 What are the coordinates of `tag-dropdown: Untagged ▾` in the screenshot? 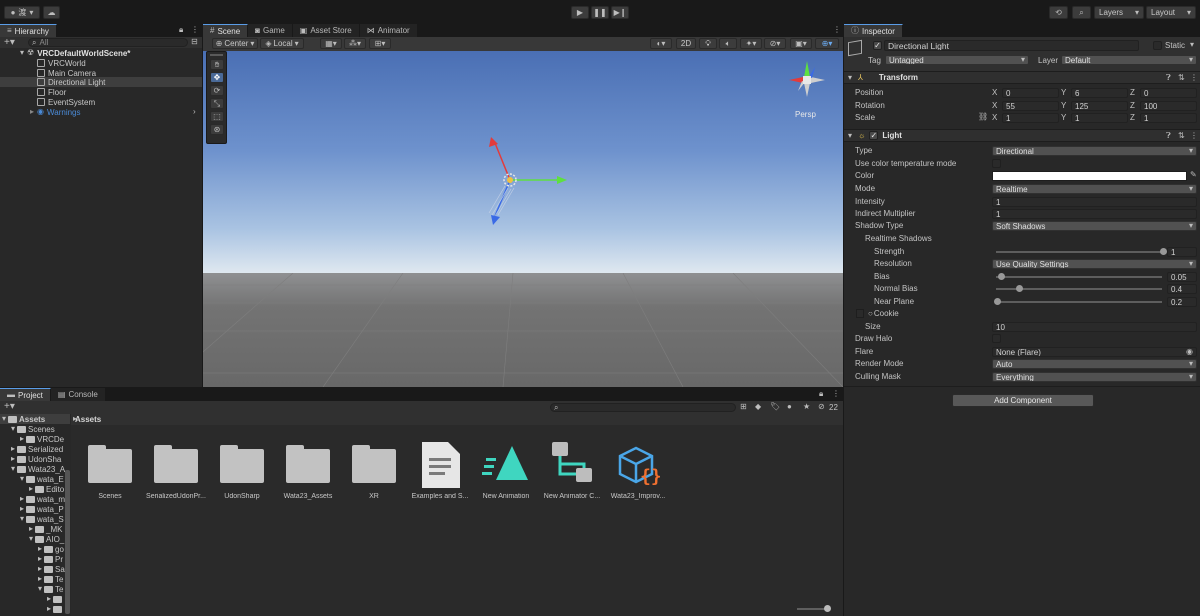 It's located at (957, 60).